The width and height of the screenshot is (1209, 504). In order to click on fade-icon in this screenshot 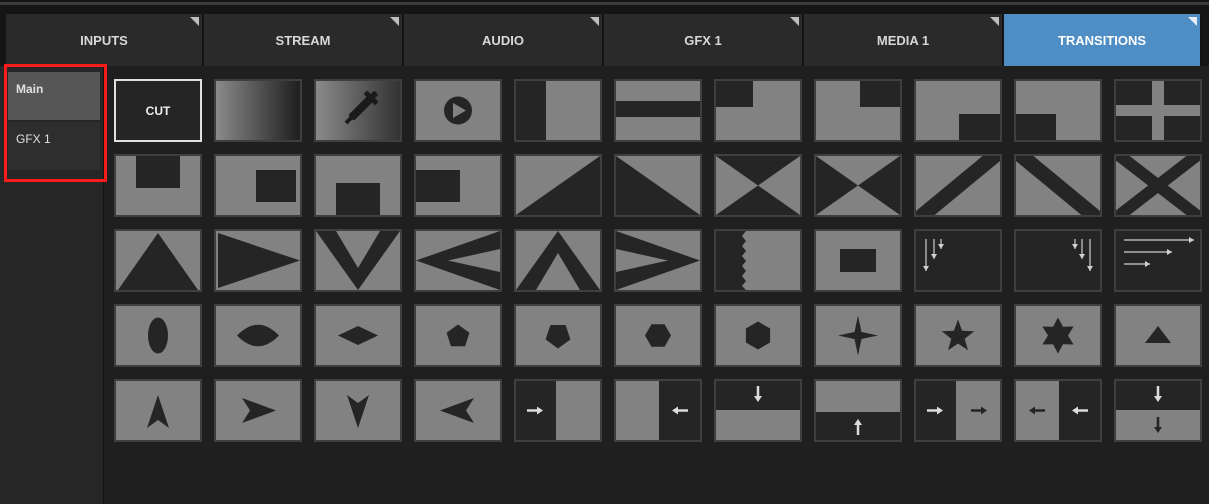, I will do `click(258, 110)`.